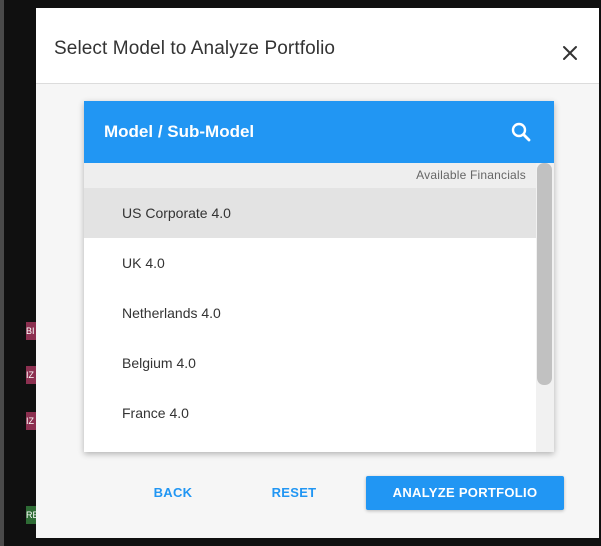 This screenshot has width=601, height=546. Describe the element at coordinates (179, 131) in the screenshot. I see `picker-title: Model / Sub-Model` at that location.